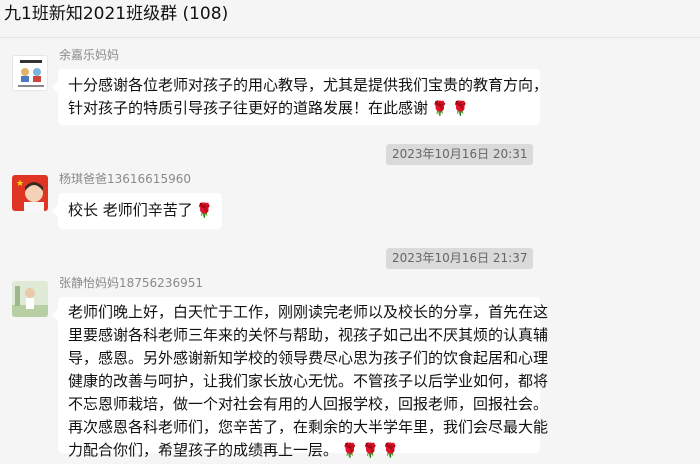 The image size is (700, 464). Describe the element at coordinates (116, 14) in the screenshot. I see `chat-title: 九1班新知2021班级群 (108)` at that location.